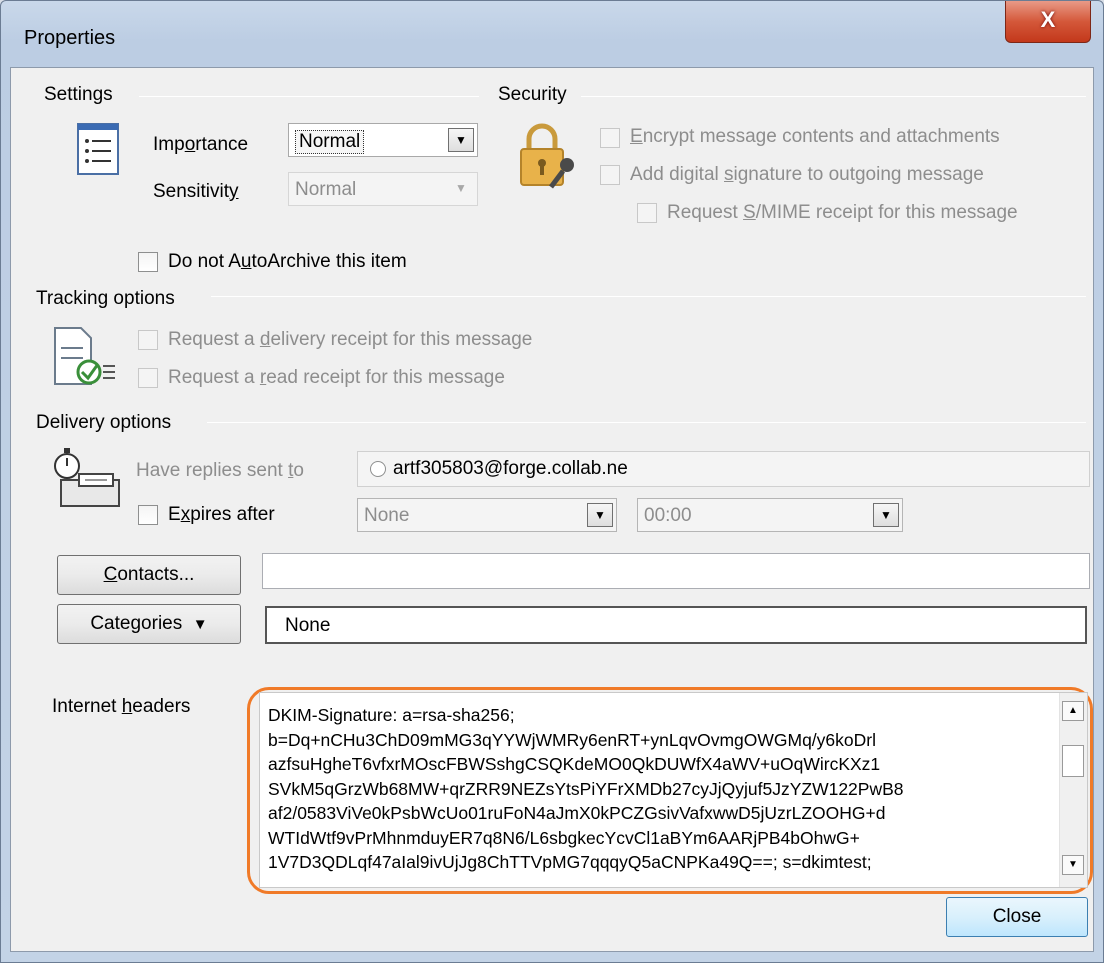 This screenshot has height=963, width=1104. Describe the element at coordinates (676, 571) in the screenshot. I see `contacts-field` at that location.